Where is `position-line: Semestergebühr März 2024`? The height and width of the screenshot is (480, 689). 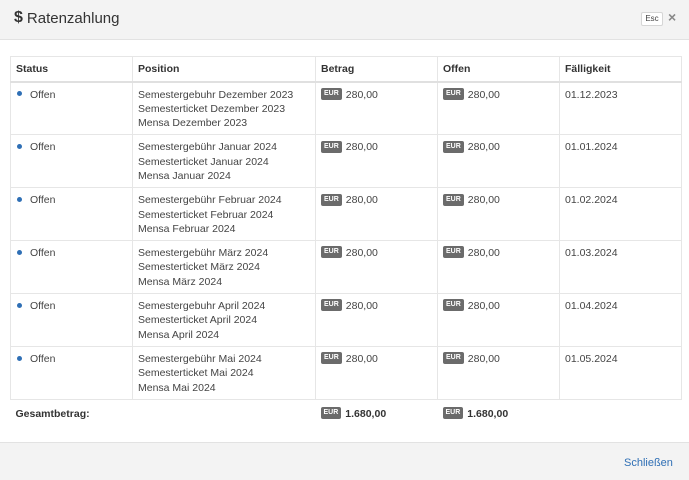 position-line: Semestergebühr März 2024 is located at coordinates (203, 253).